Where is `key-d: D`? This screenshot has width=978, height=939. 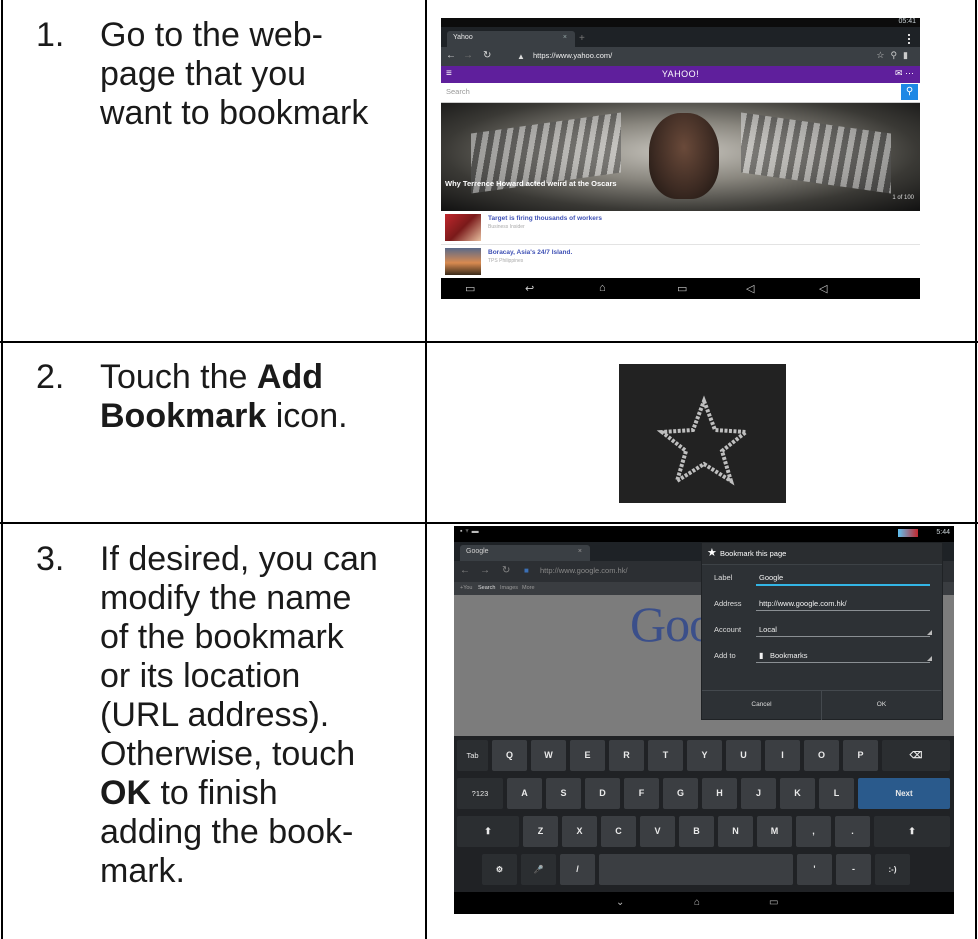
key-d: D is located at coordinates (602, 793).